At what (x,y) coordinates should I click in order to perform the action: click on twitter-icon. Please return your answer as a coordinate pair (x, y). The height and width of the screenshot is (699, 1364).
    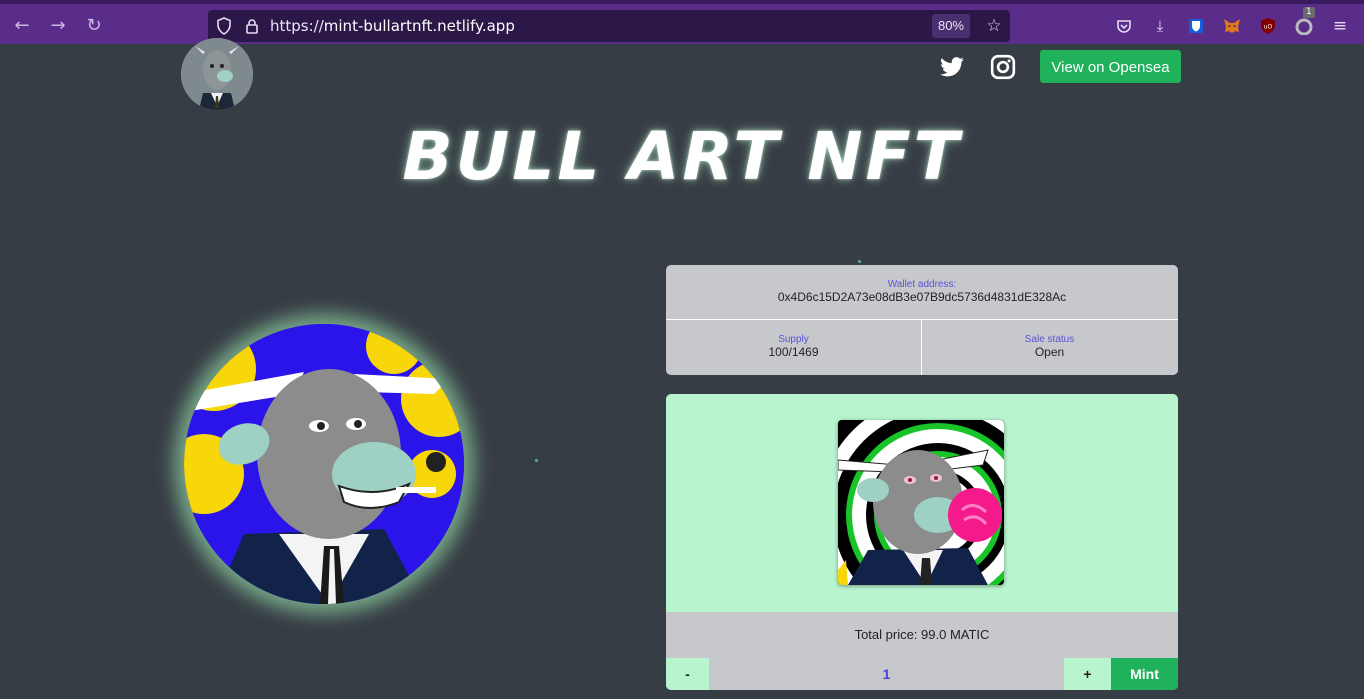
    Looking at the image, I should click on (952, 67).